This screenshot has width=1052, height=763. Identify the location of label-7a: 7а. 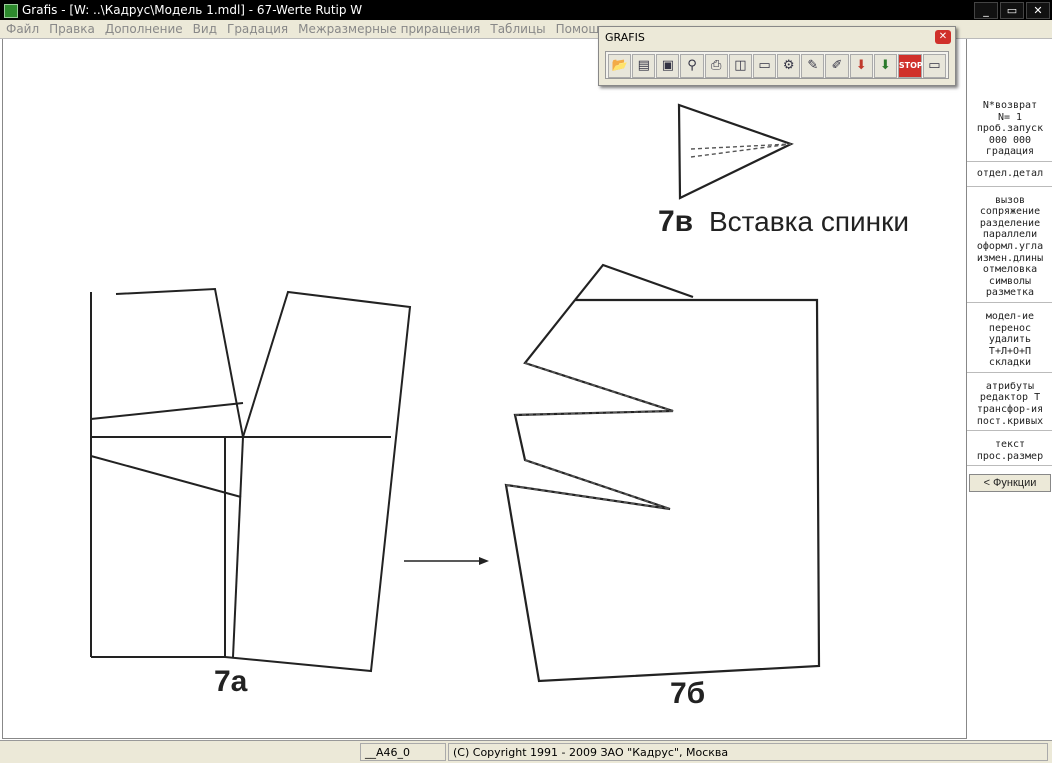
(231, 681).